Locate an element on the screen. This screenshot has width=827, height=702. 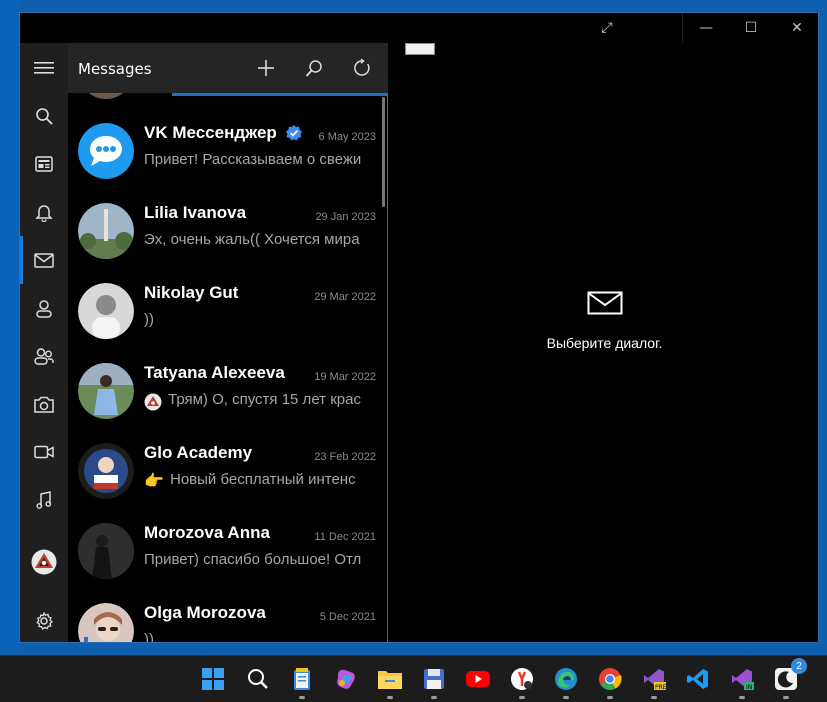
plus-icon is located at coordinates (266, 68).